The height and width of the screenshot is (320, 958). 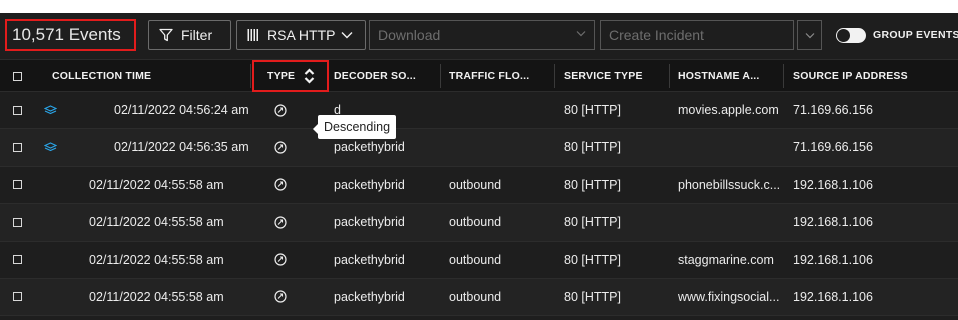 I want to click on select-all-checkbox-cell, so click(x=17, y=76).